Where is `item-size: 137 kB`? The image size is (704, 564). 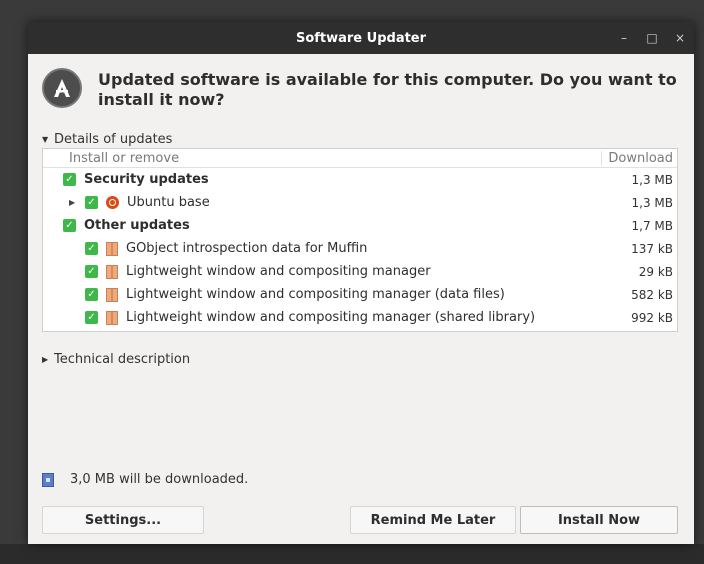 item-size: 137 kB is located at coordinates (652, 248).